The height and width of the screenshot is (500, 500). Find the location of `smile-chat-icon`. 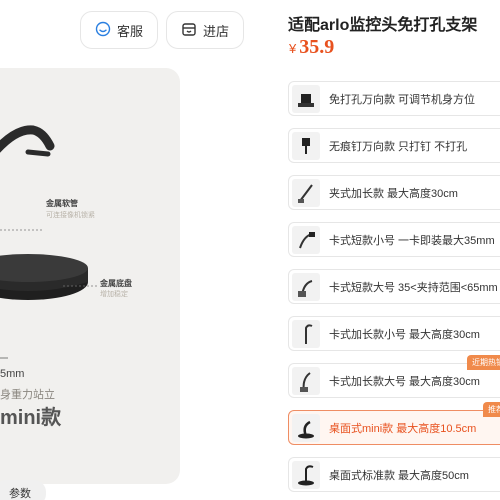

smile-chat-icon is located at coordinates (103, 30).